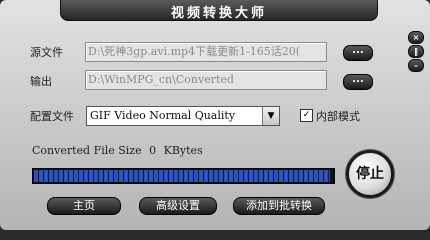 The height and width of the screenshot is (240, 430). Describe the element at coordinates (46, 52) in the screenshot. I see `source-file-label: 源文件` at that location.